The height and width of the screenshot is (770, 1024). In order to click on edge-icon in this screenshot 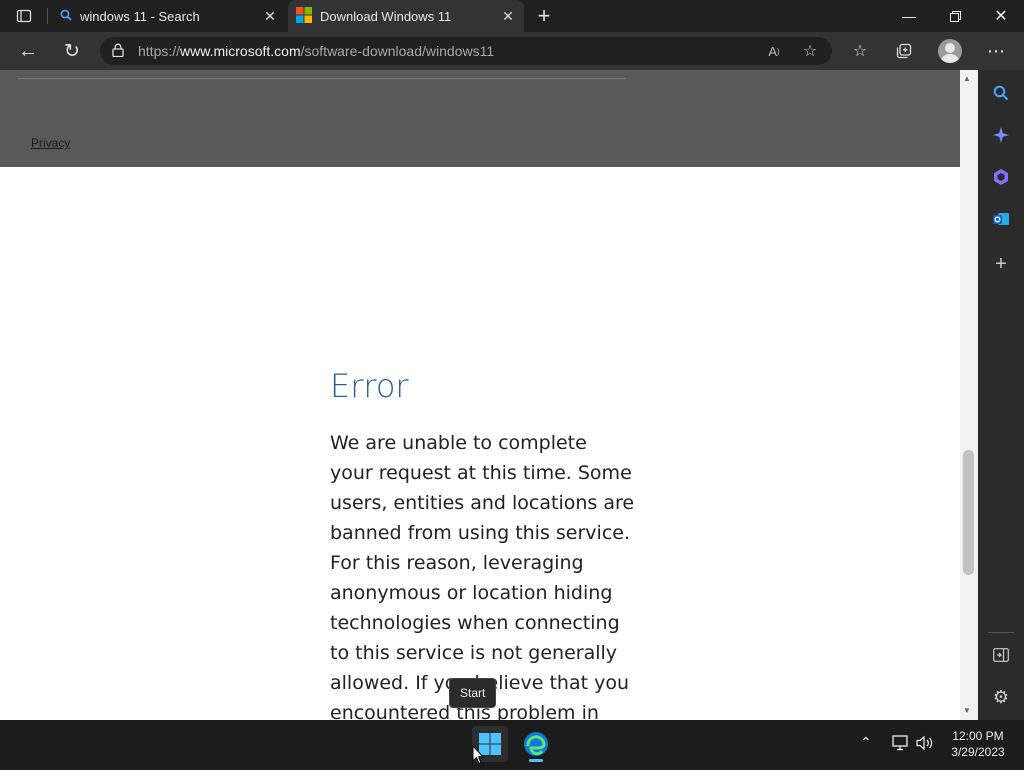, I will do `click(536, 744)`.